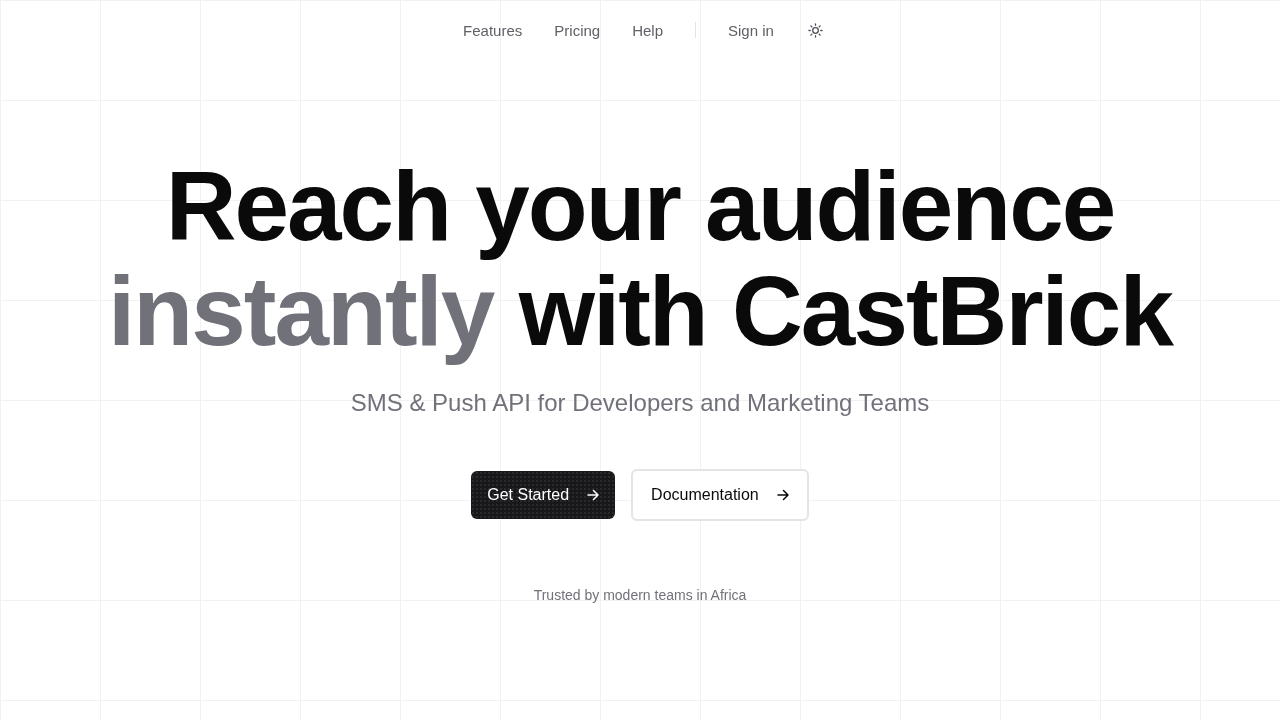 The width and height of the screenshot is (1280, 720). I want to click on nav-link: Help, so click(647, 30).